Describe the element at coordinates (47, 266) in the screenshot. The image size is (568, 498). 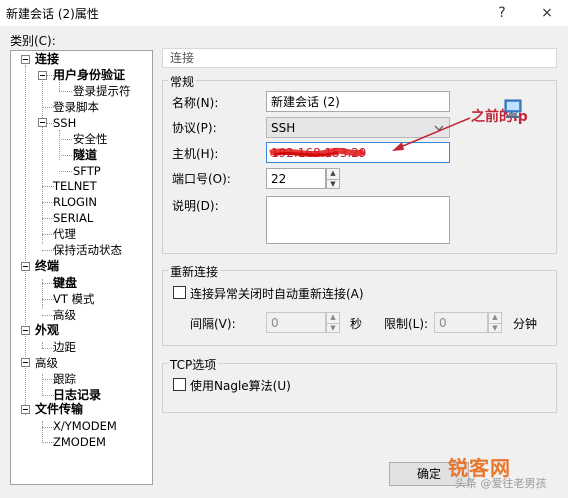
I see `tree-item-terminal: 终端` at that location.